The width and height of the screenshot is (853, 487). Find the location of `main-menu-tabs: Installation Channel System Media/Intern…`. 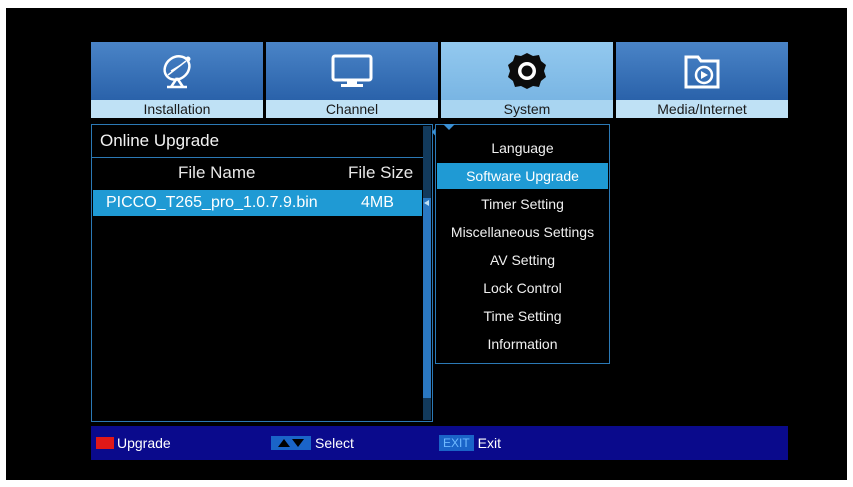

main-menu-tabs: Installation Channel System Media/Intern… is located at coordinates (439, 84).